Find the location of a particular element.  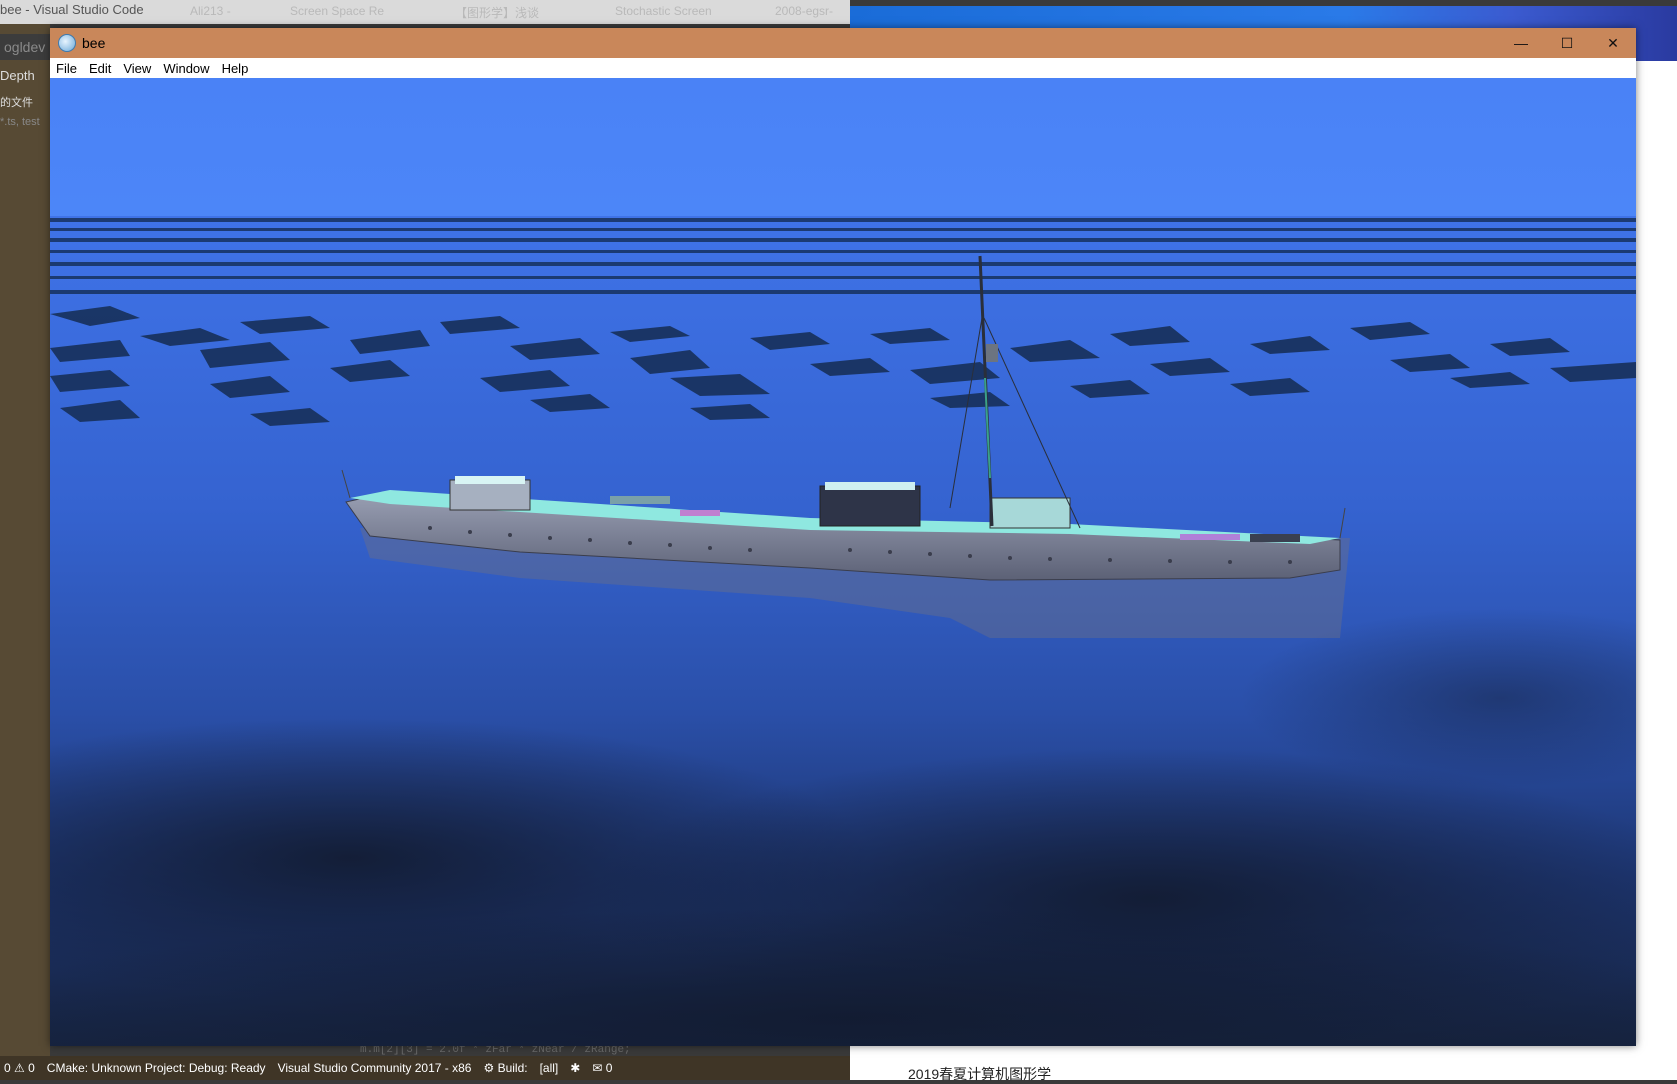

browser-tab: 【图形学】浅谈 is located at coordinates (497, 13).